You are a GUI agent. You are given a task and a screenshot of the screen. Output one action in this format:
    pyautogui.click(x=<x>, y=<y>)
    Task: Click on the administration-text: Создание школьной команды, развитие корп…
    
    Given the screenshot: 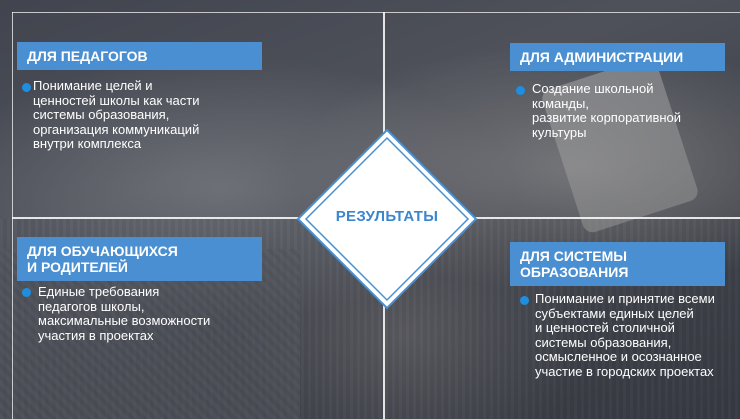 What is the action you would take?
    pyautogui.click(x=607, y=110)
    